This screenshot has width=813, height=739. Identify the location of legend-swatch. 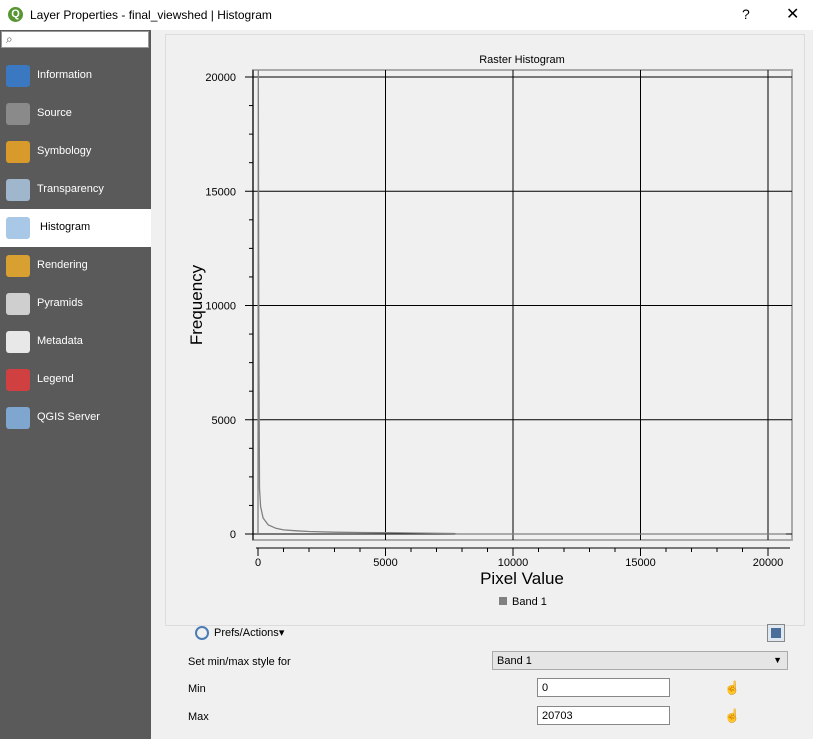
(503, 601).